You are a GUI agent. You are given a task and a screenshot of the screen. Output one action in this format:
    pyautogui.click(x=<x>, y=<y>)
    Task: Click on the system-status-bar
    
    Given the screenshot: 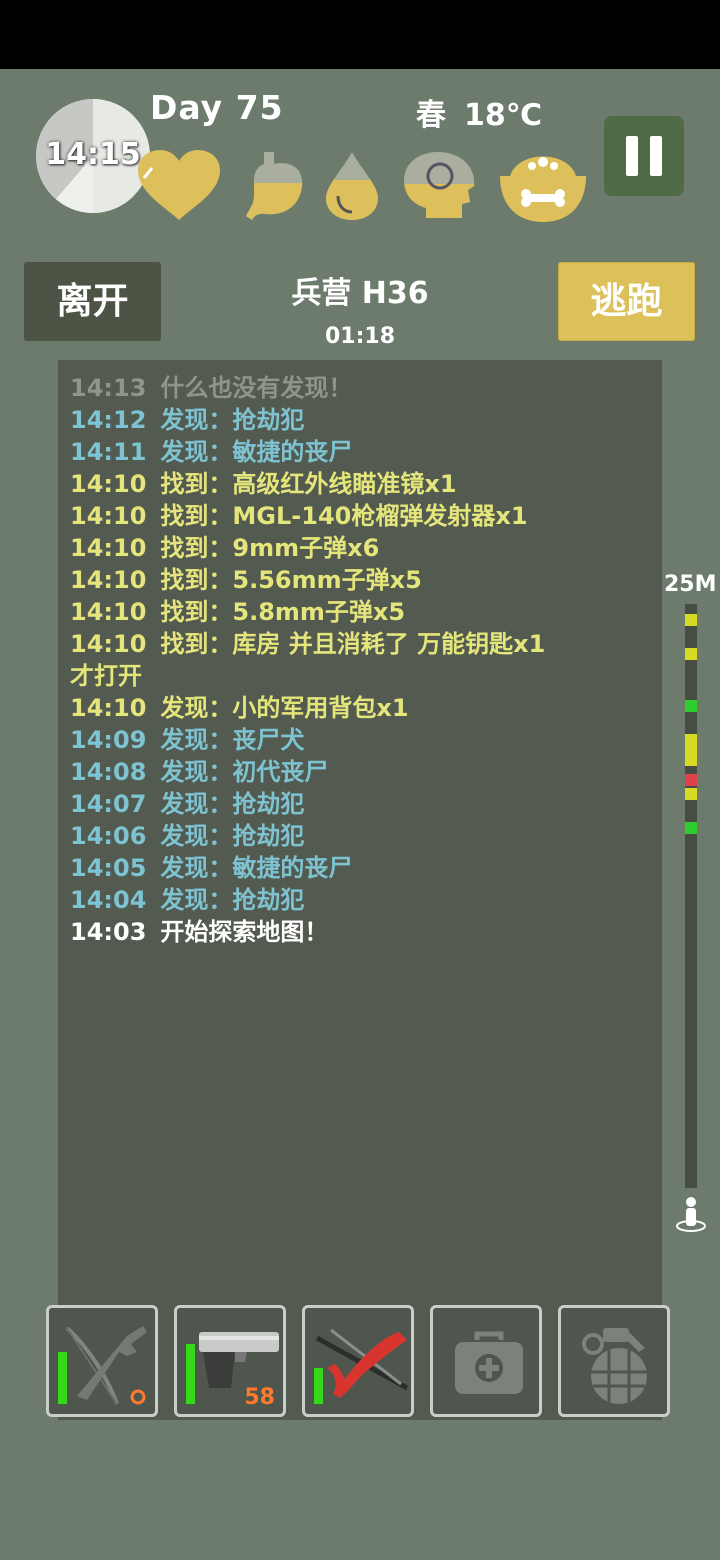 What is the action you would take?
    pyautogui.click(x=360, y=34)
    